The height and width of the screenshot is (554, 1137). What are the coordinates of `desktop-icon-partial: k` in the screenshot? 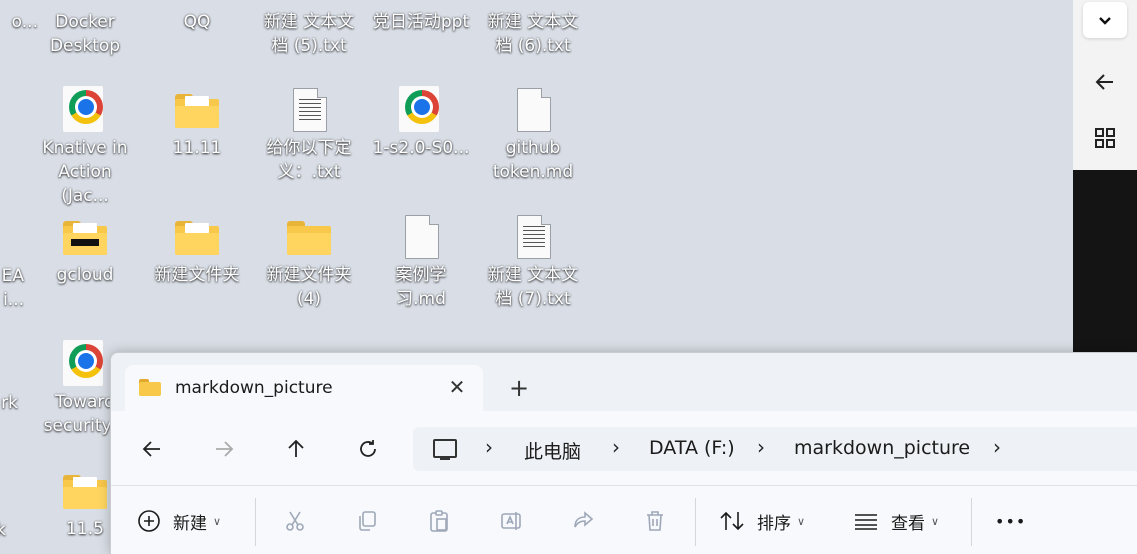 It's located at (3, 530).